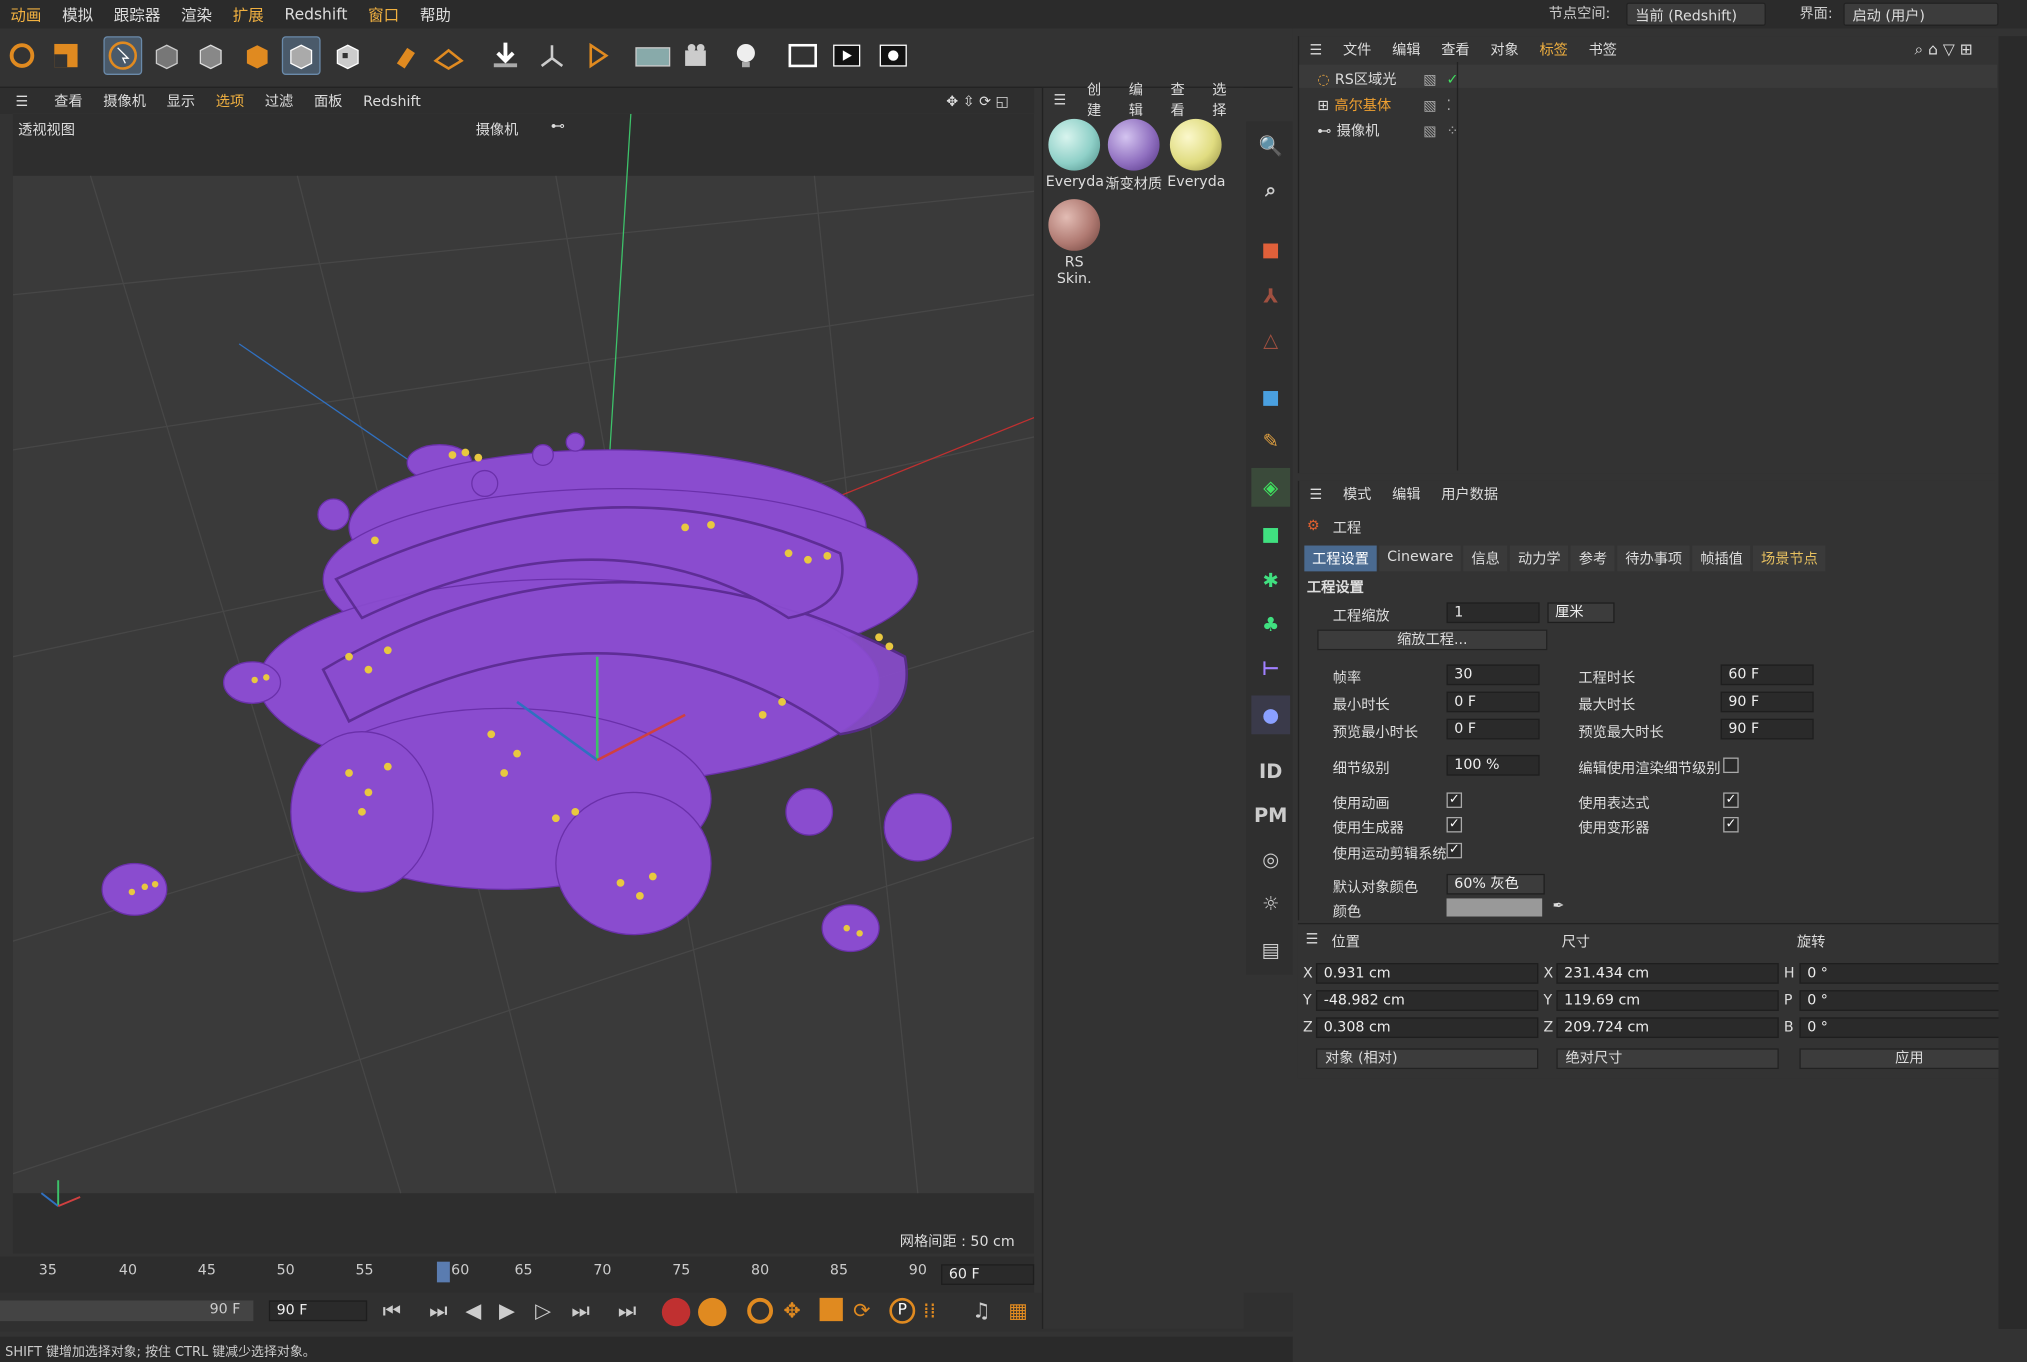 The height and width of the screenshot is (1362, 2027). I want to click on tab-interpolation: 帧插值, so click(1721, 558).